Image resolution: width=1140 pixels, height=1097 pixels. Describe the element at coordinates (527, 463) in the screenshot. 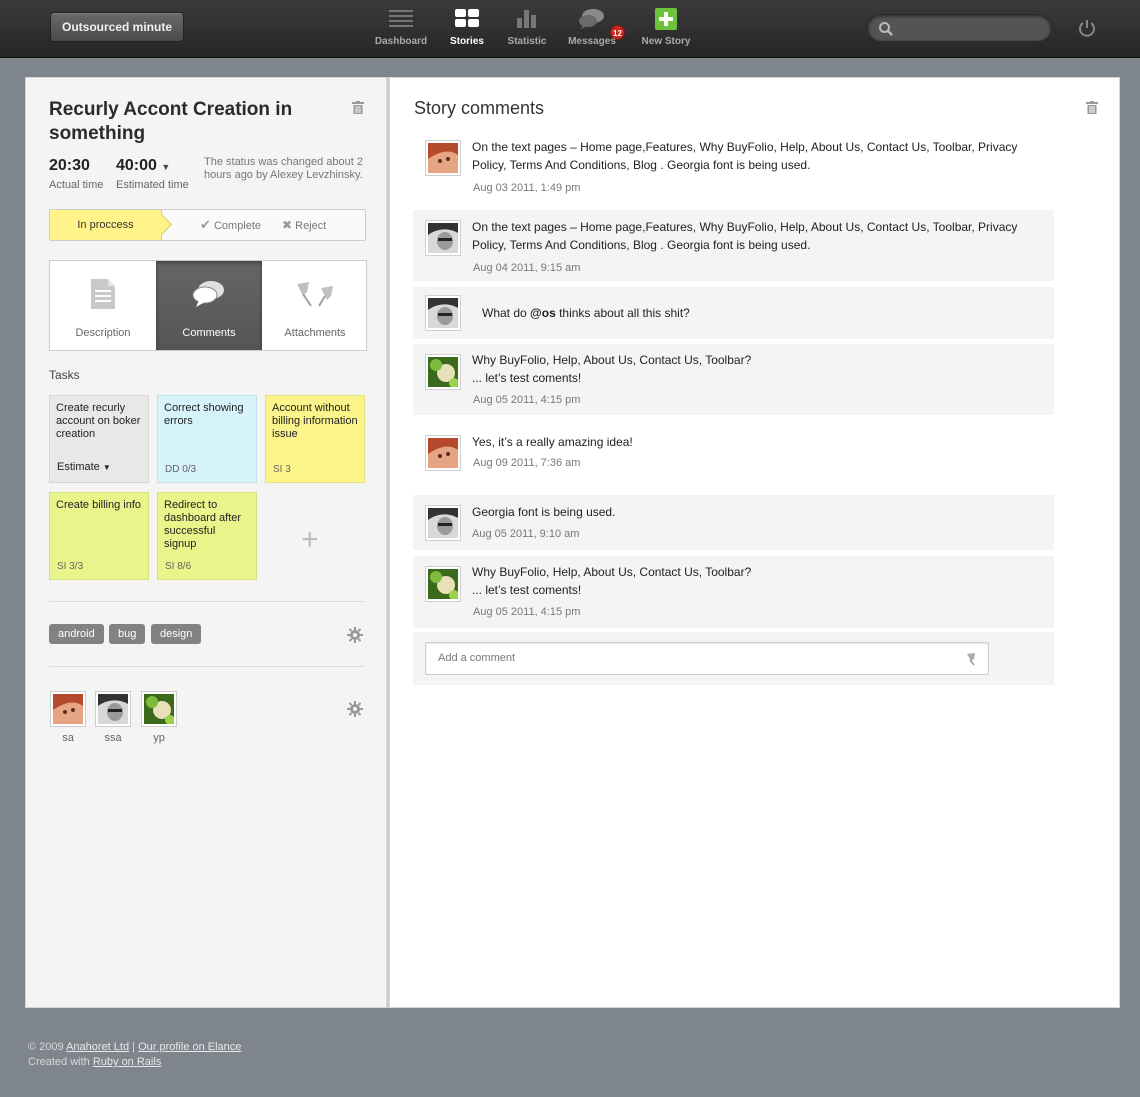

I see `comment-date: Aug 09 2011, 7:36 am` at that location.